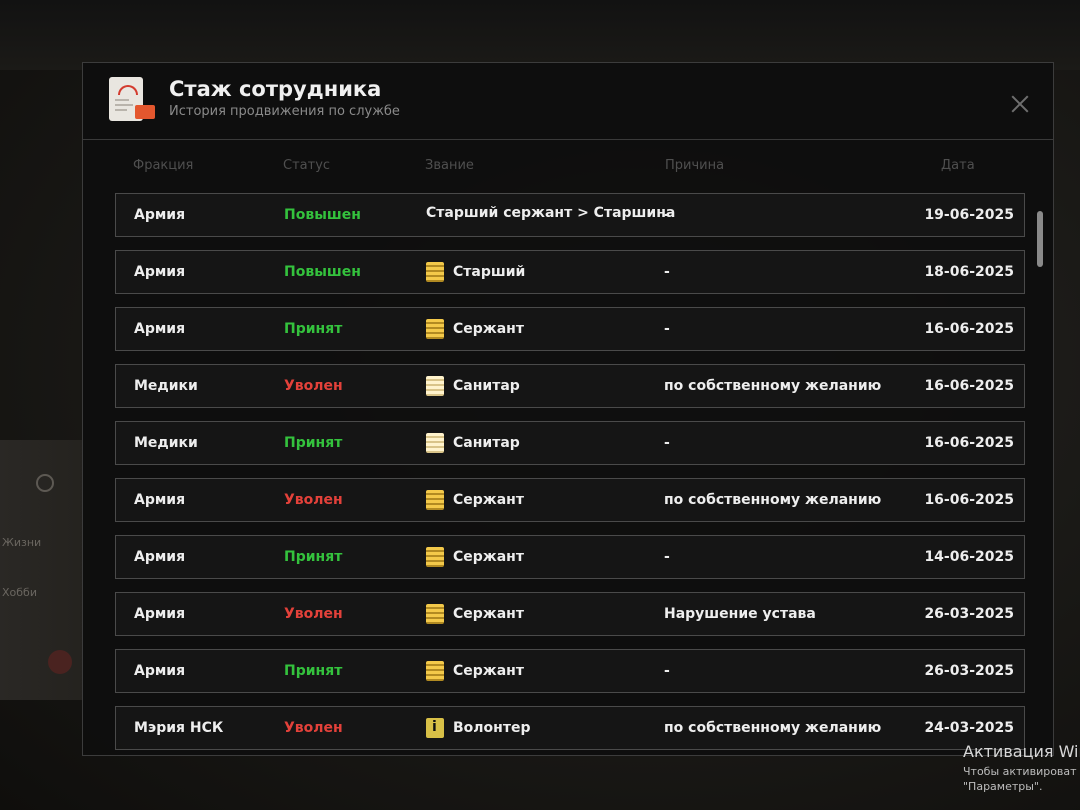 The image size is (1080, 810). Describe the element at coordinates (1020, 771) in the screenshot. I see `activation-text: Чтобы активироват` at that location.